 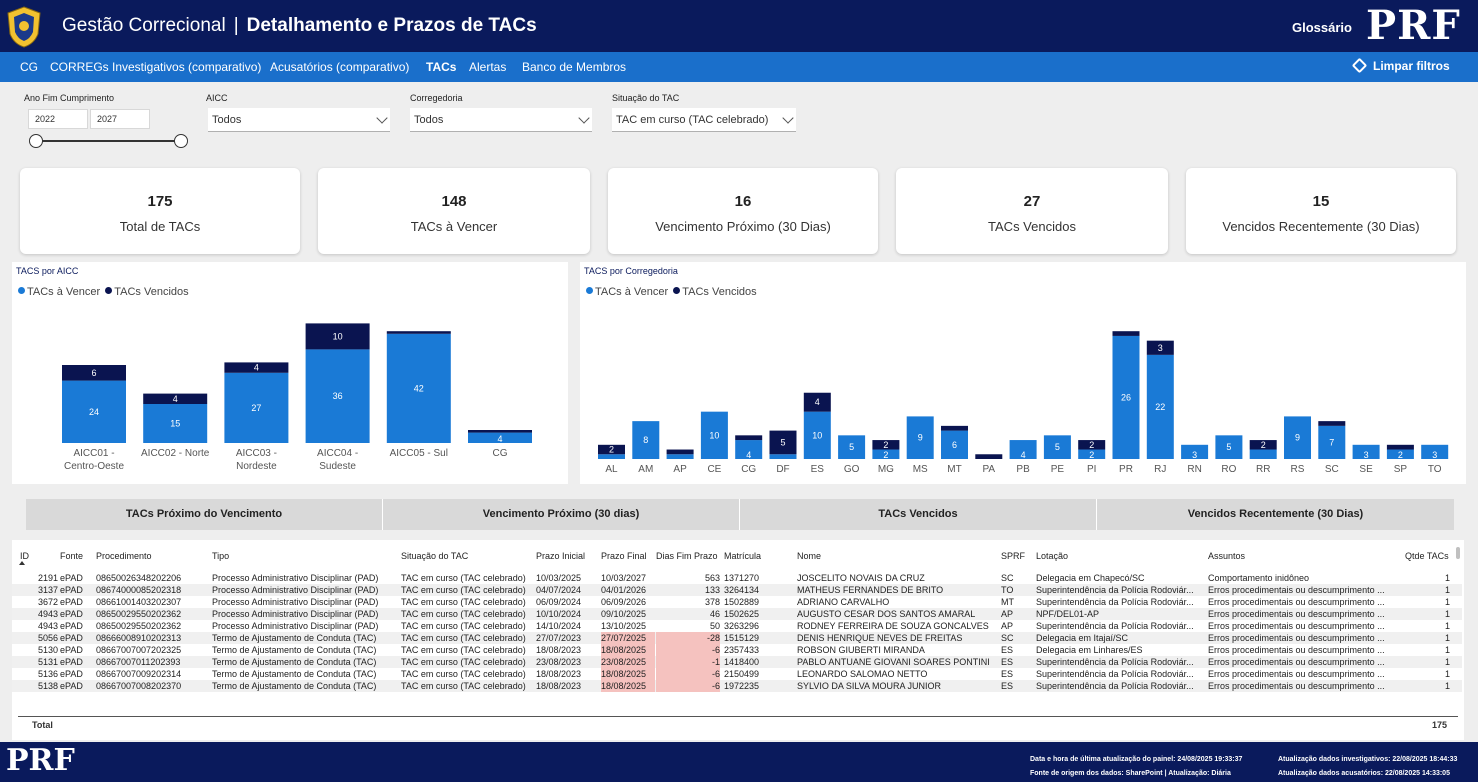 I want to click on eraser-icon, so click(x=1359, y=65).